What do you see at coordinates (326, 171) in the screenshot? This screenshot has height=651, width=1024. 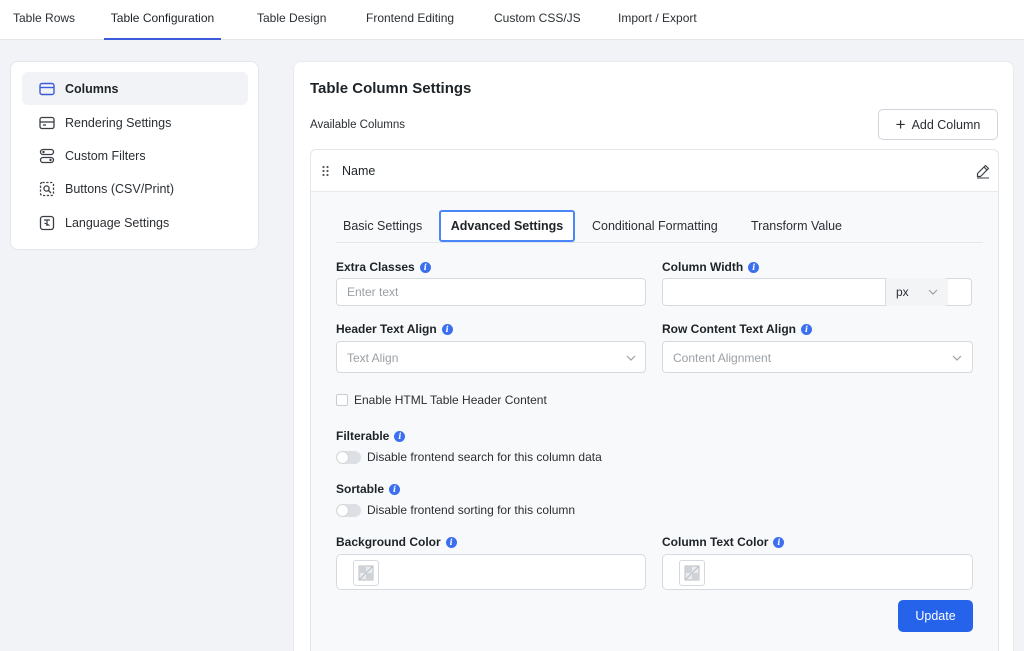 I see `drag-handle-icon` at bounding box center [326, 171].